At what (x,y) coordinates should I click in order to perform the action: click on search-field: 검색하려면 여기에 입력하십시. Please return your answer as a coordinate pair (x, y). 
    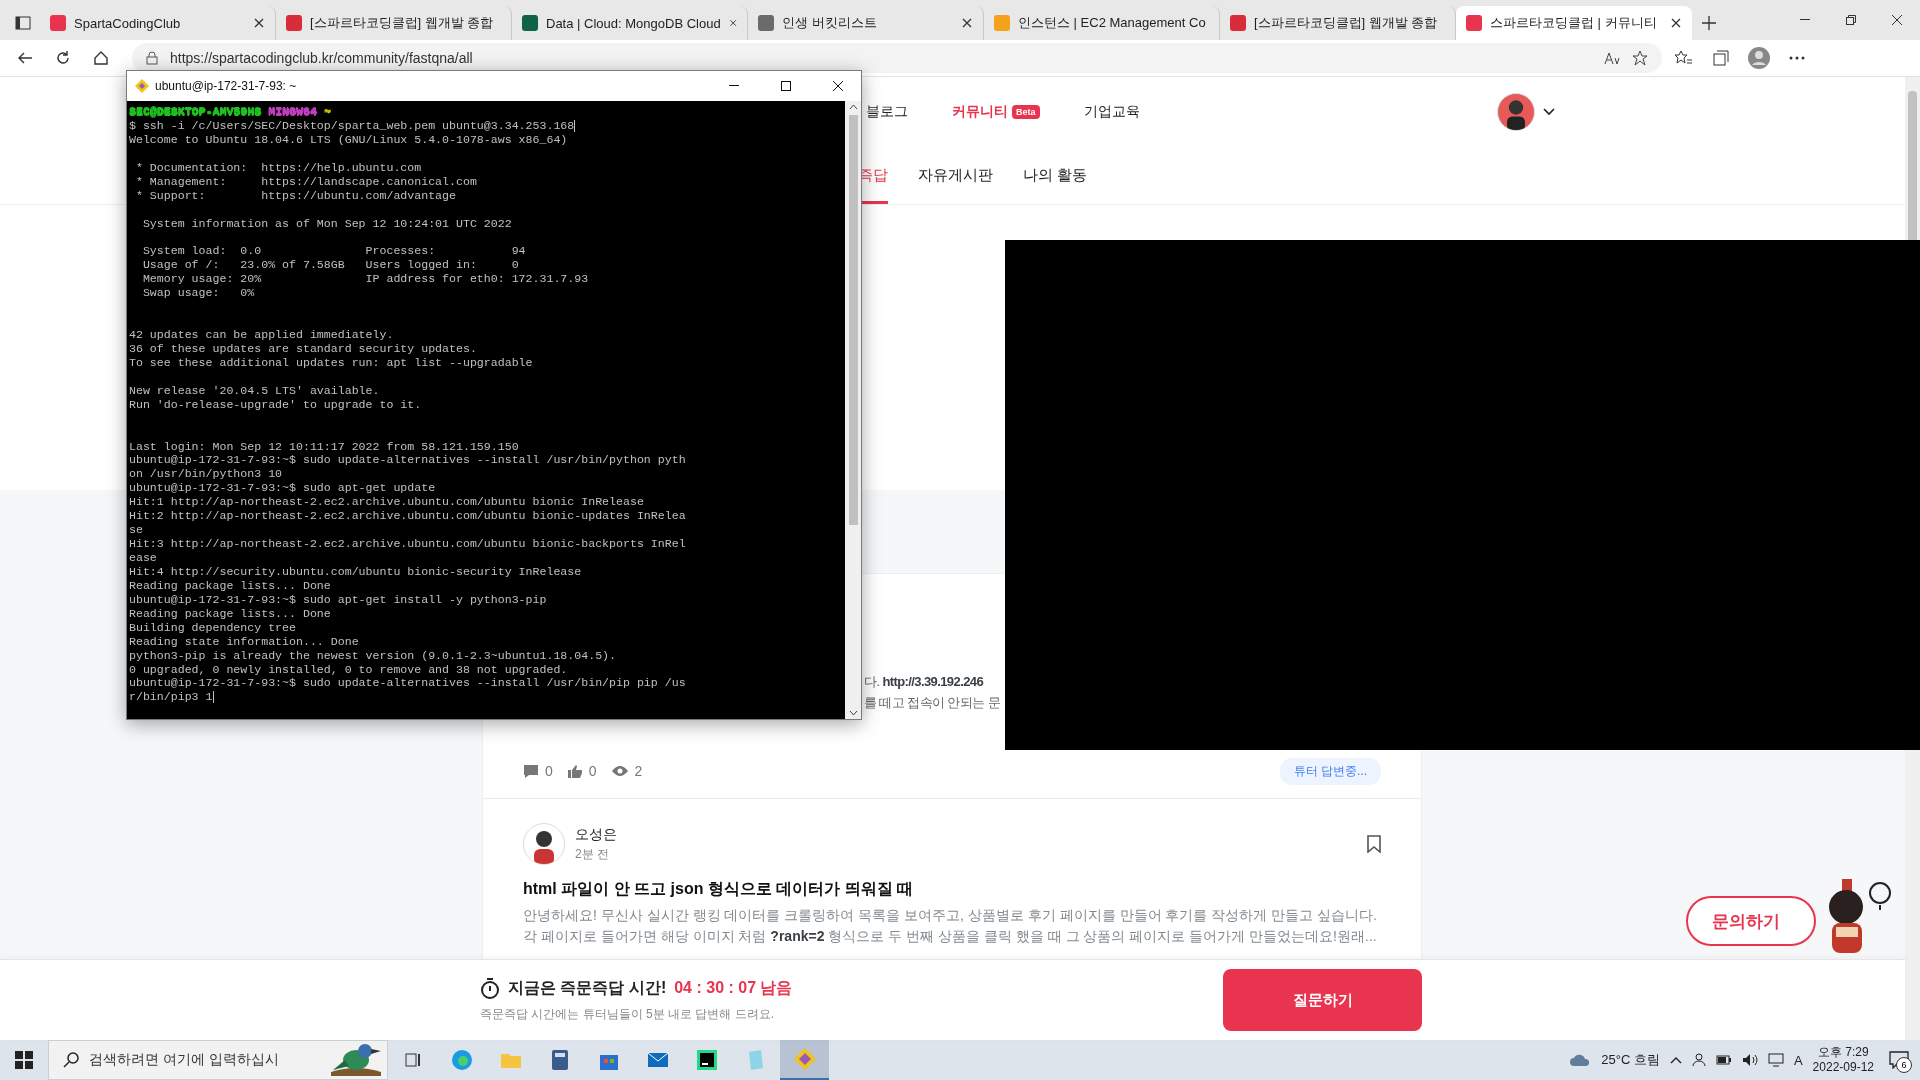
    Looking at the image, I should click on (218, 1060).